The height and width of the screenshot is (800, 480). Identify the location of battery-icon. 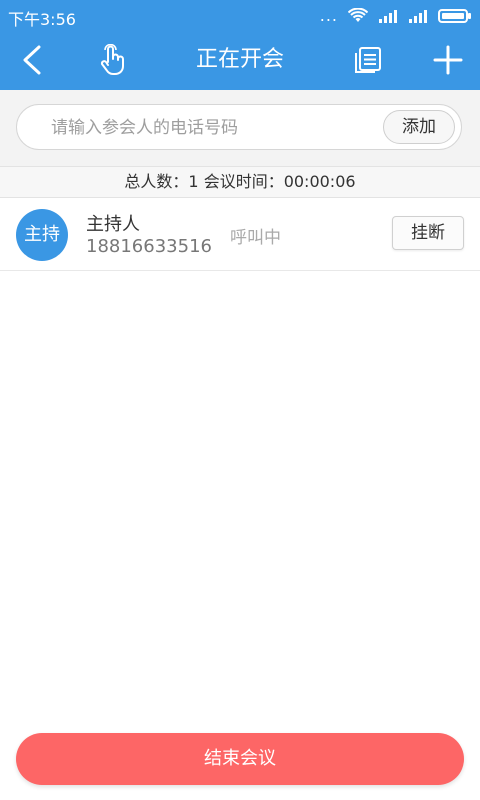
(454, 15).